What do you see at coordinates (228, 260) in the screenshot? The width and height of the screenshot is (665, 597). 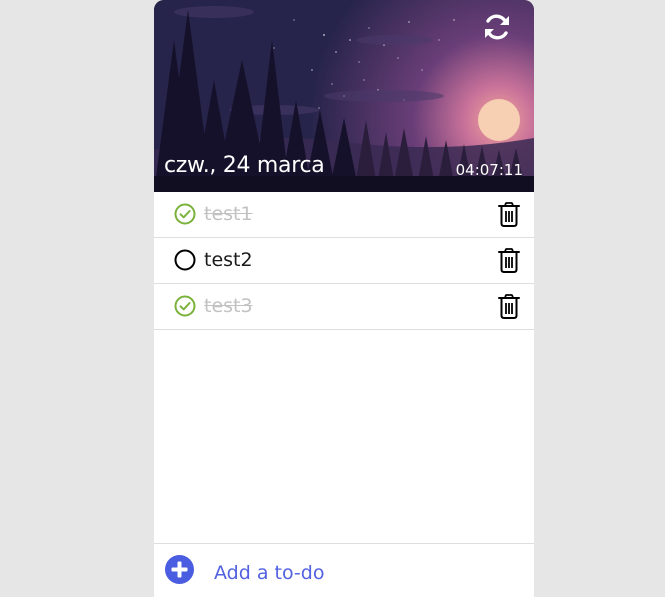 I see `todo-text: test2` at bounding box center [228, 260].